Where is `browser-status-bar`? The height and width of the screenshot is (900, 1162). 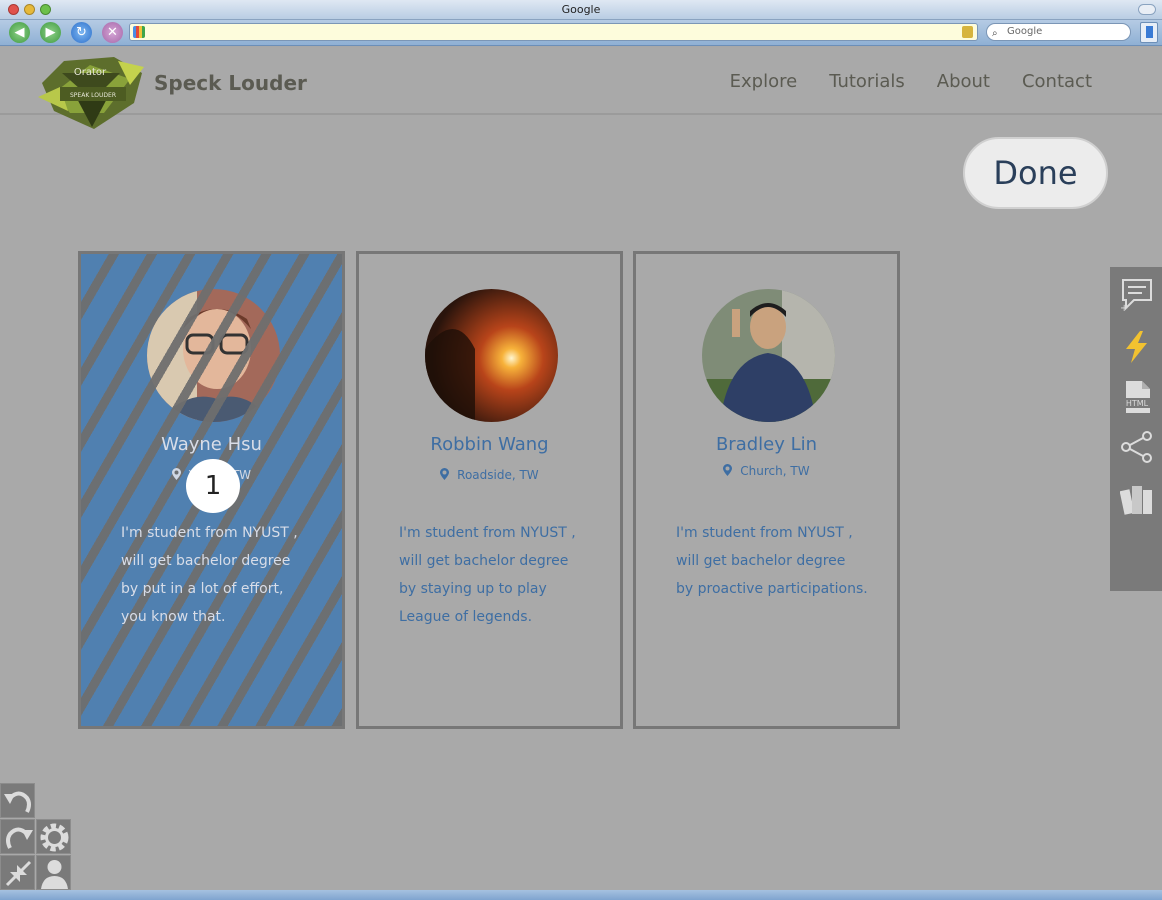 browser-status-bar is located at coordinates (581, 895).